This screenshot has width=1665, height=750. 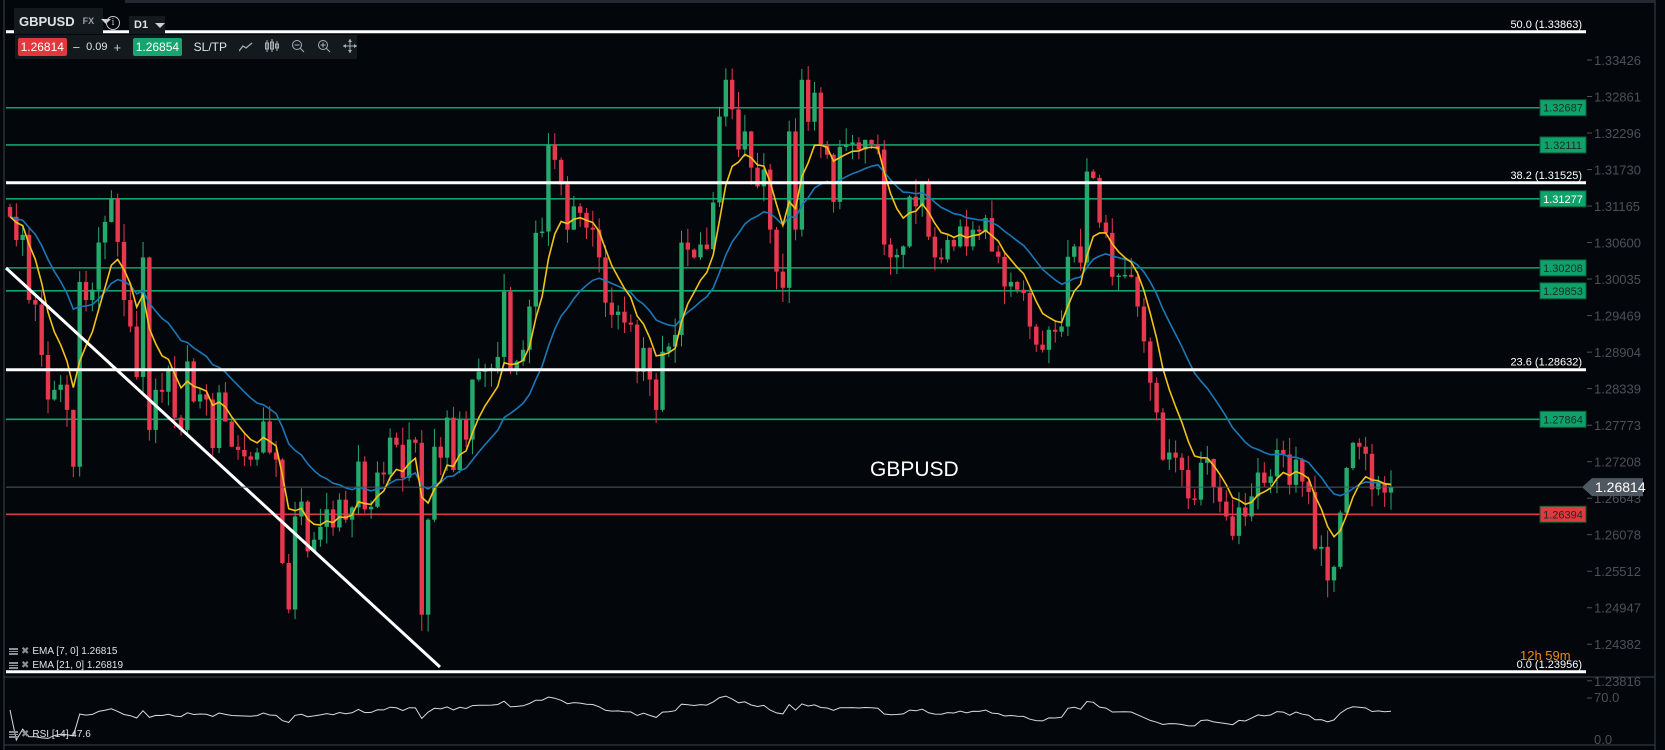 What do you see at coordinates (272, 47) in the screenshot?
I see `candles-icon` at bounding box center [272, 47].